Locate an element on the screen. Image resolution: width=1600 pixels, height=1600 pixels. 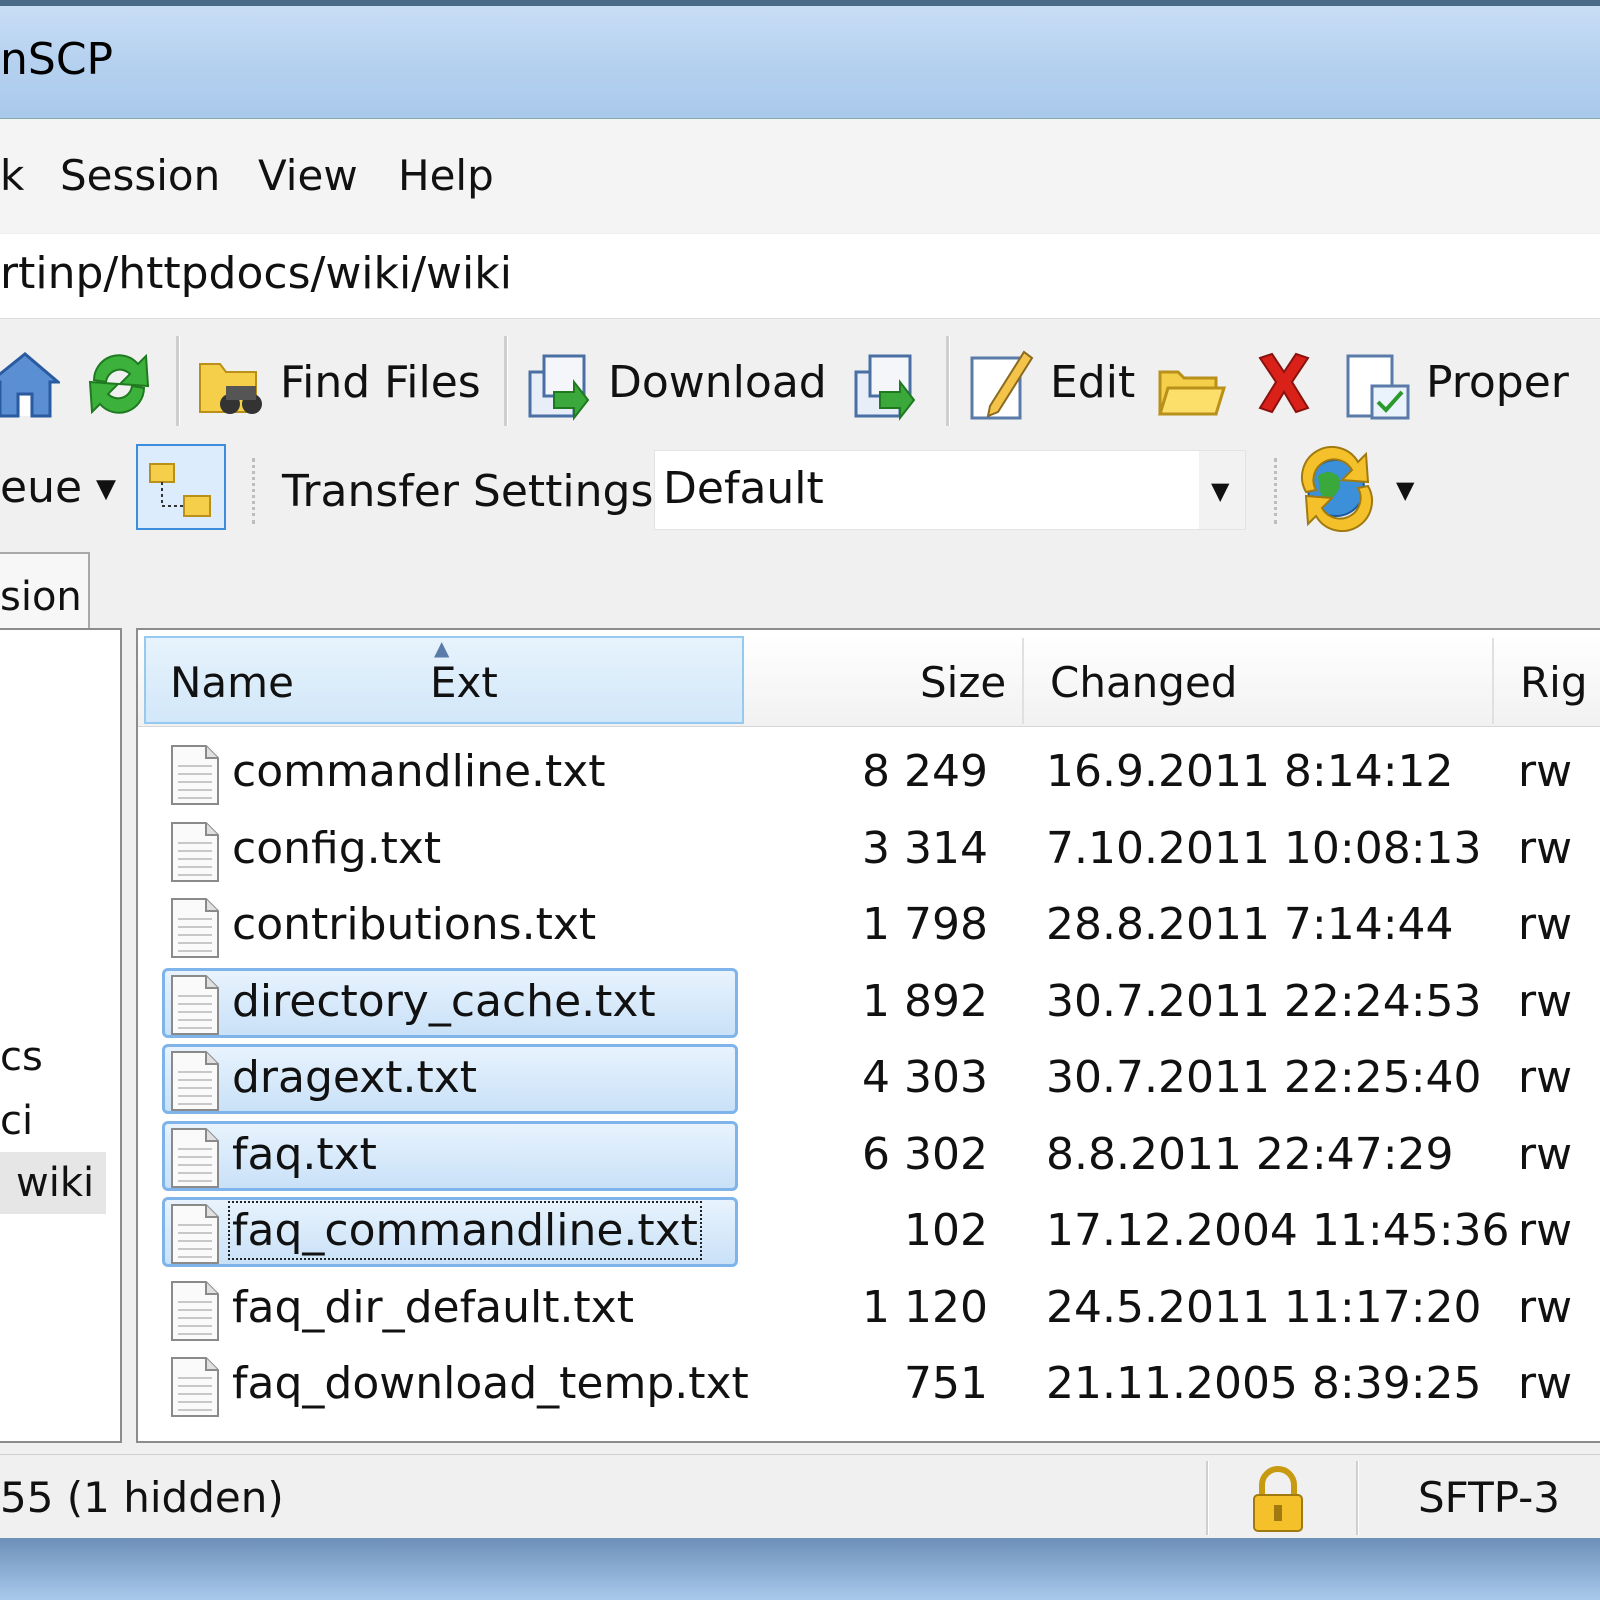
delete-button is located at coordinates (1284, 382).